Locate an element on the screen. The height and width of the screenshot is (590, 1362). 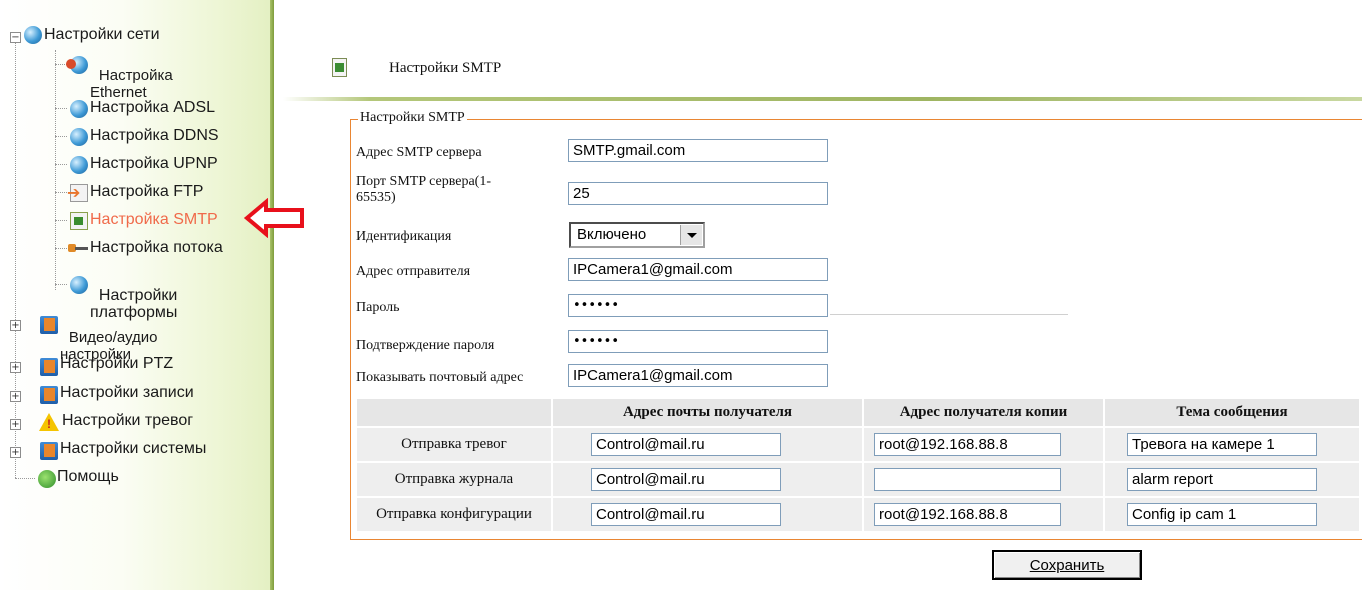
column-header: Адрес почты получателя is located at coordinates (707, 412).